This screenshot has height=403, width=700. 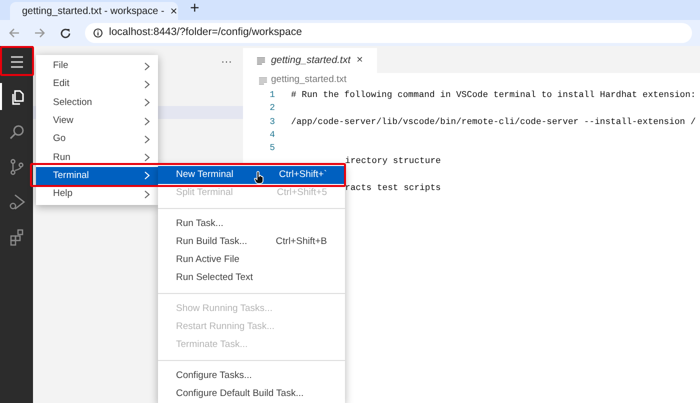 I want to click on menu-item: Terminal, so click(x=97, y=176).